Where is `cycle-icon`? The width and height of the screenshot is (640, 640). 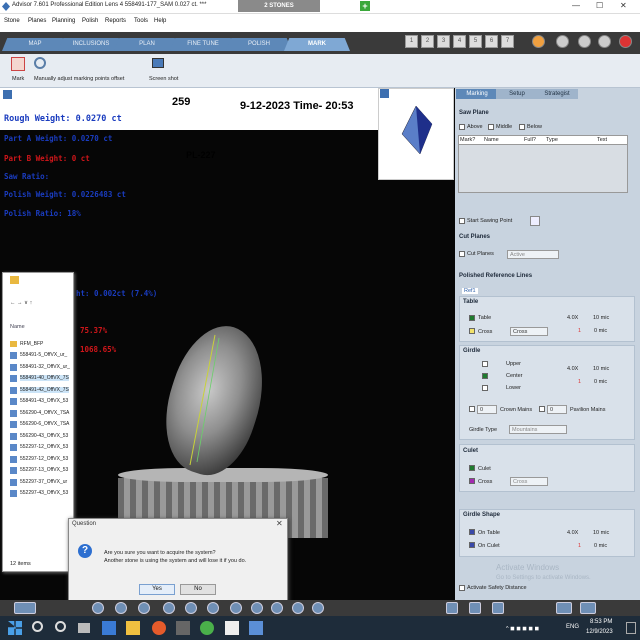
cycle-icon is located at coordinates (257, 608).